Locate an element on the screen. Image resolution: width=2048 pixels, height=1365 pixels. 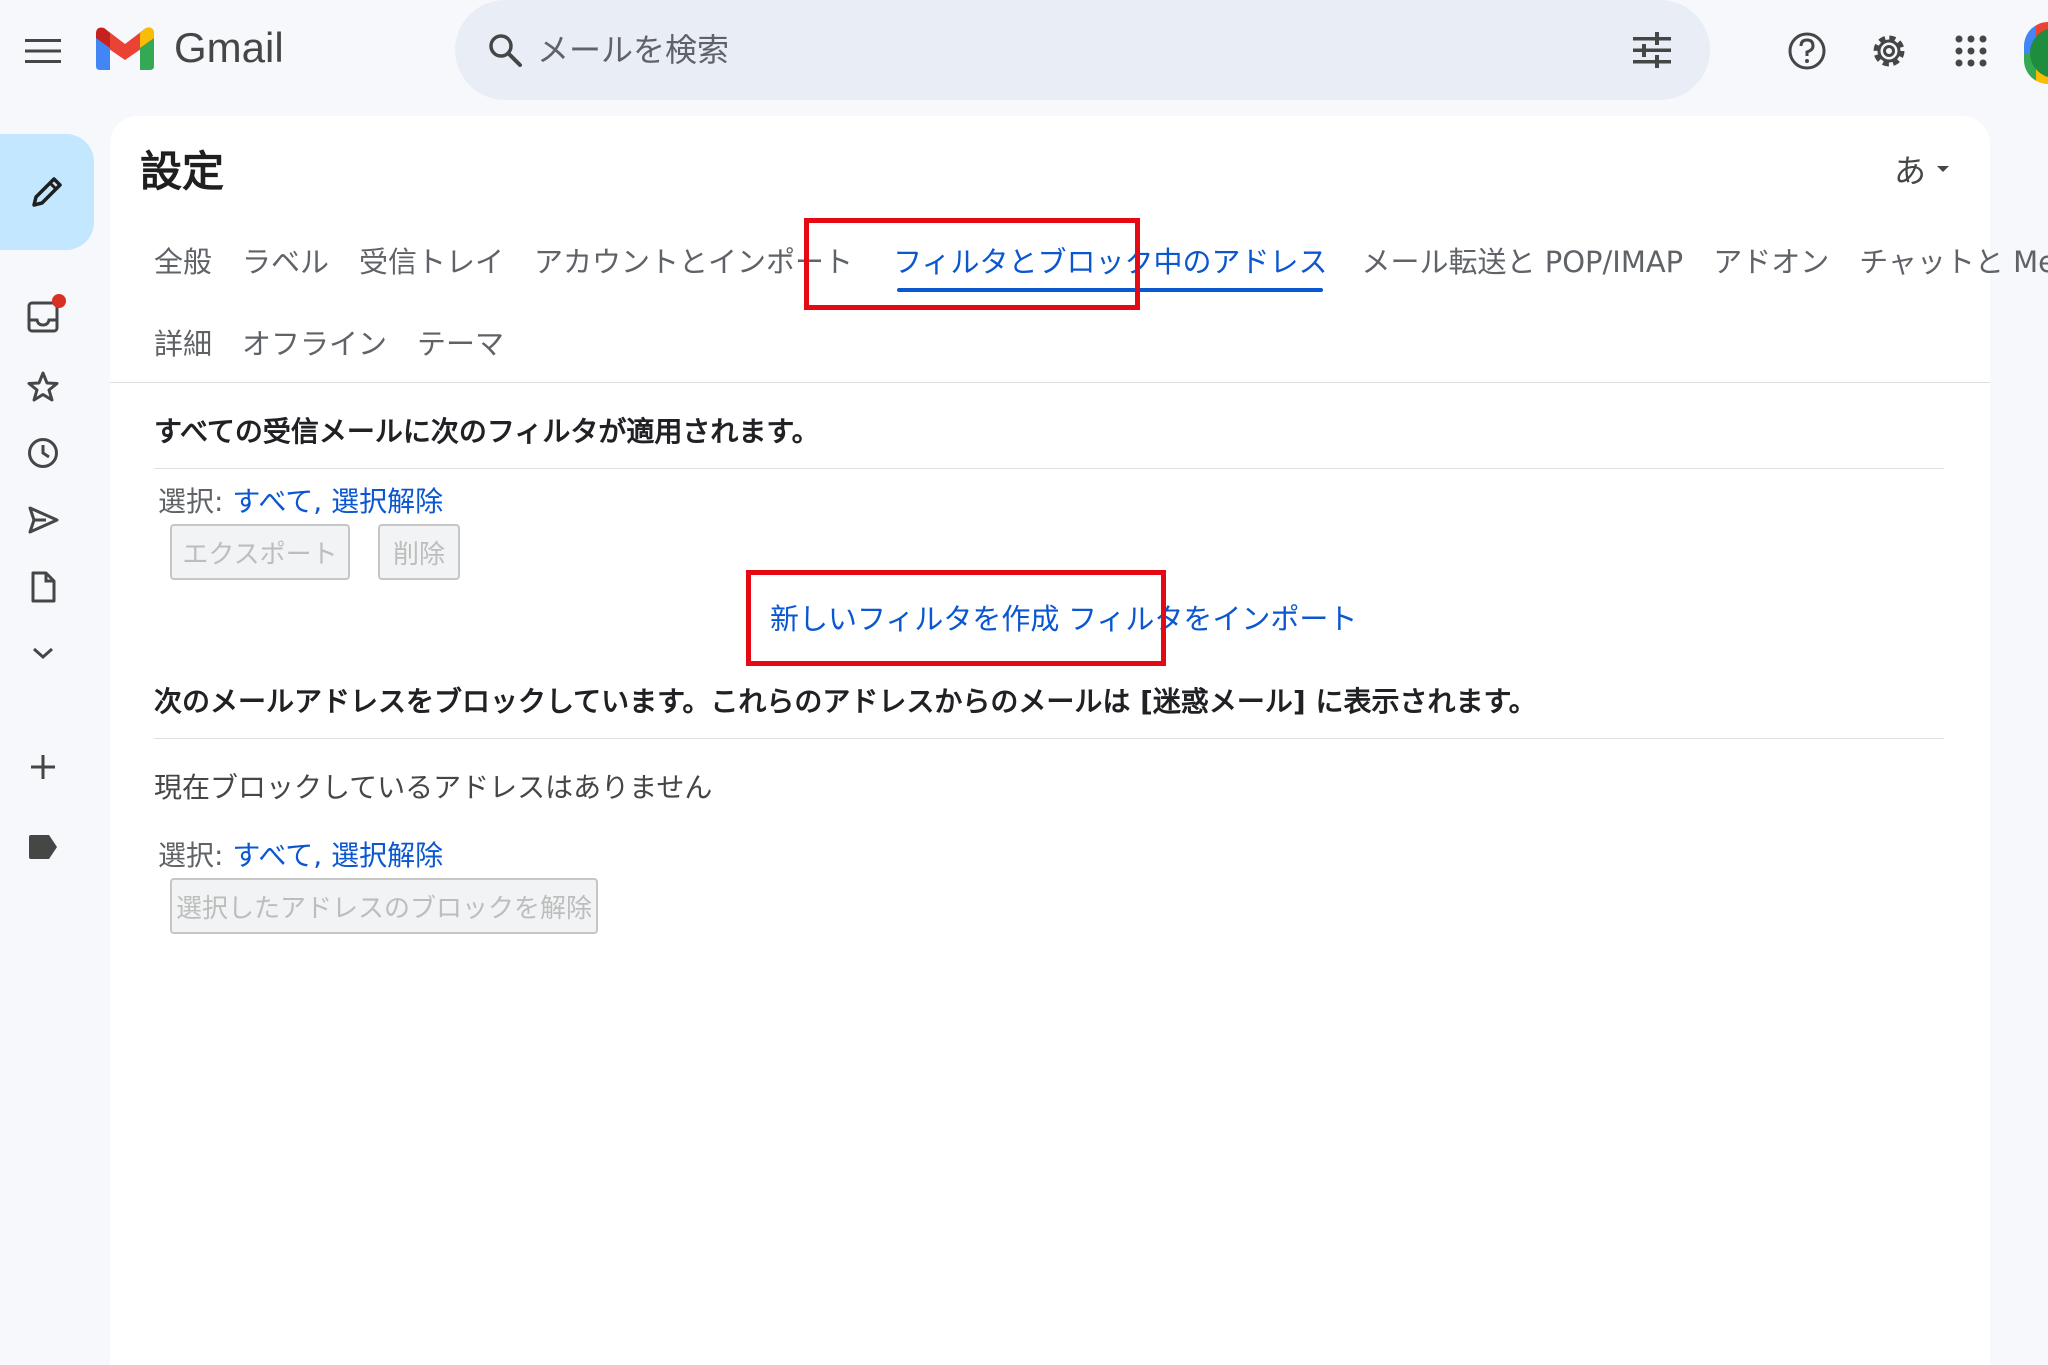
help-button is located at coordinates (1807, 51).